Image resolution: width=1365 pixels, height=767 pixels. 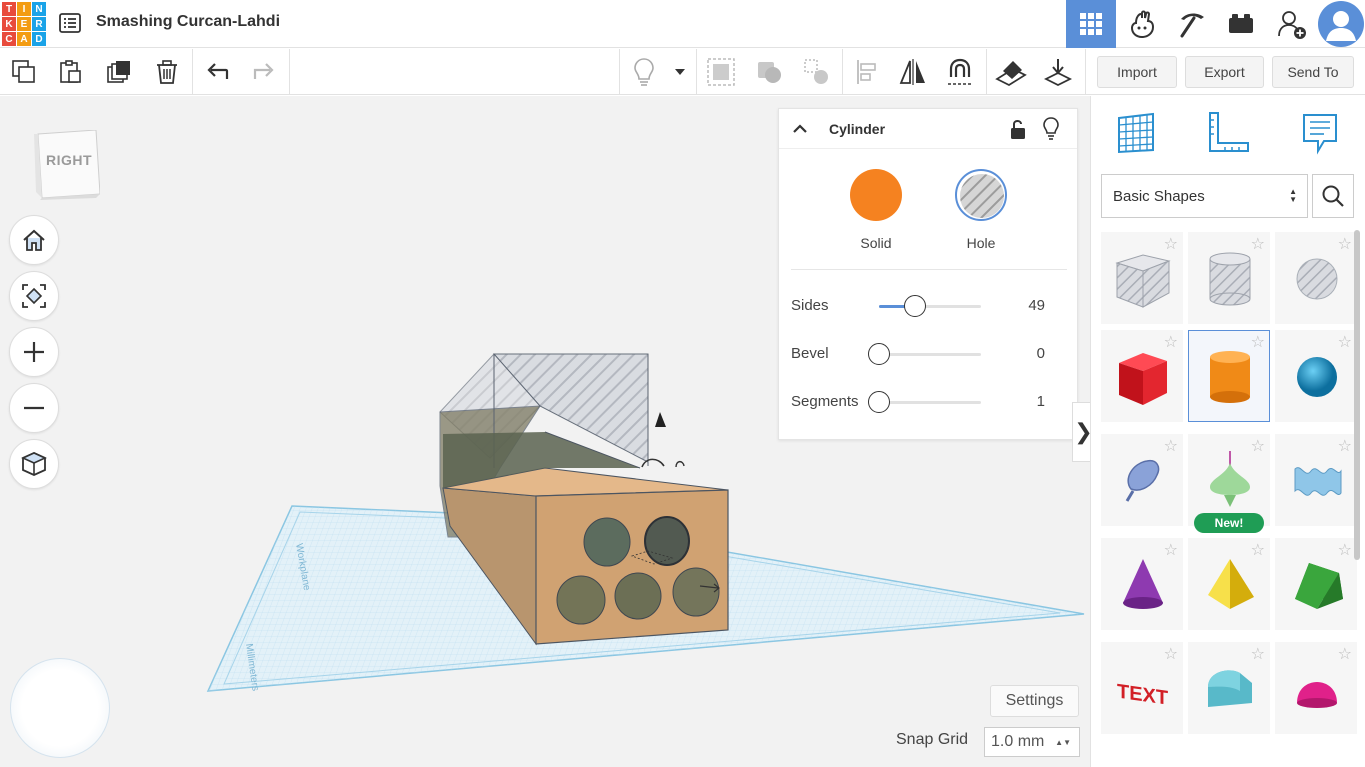 I want to click on export-button: Export, so click(x=1224, y=72).